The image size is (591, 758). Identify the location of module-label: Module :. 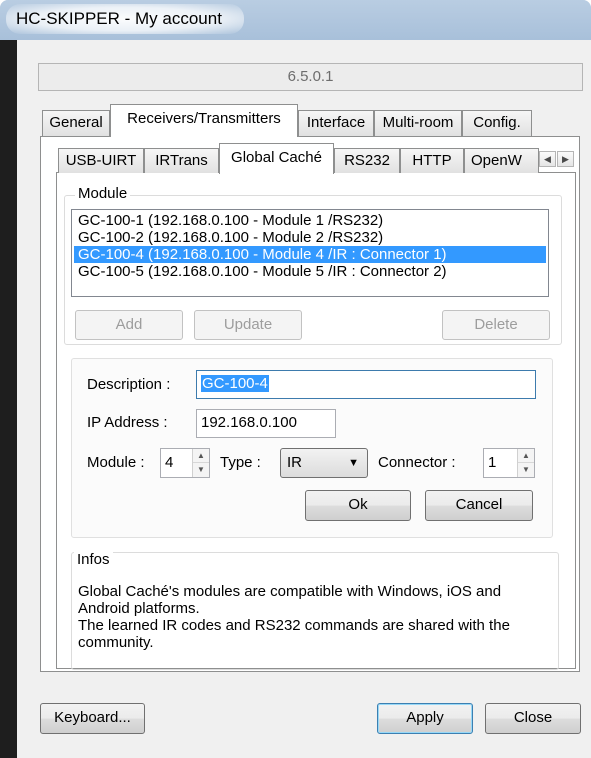
(116, 462).